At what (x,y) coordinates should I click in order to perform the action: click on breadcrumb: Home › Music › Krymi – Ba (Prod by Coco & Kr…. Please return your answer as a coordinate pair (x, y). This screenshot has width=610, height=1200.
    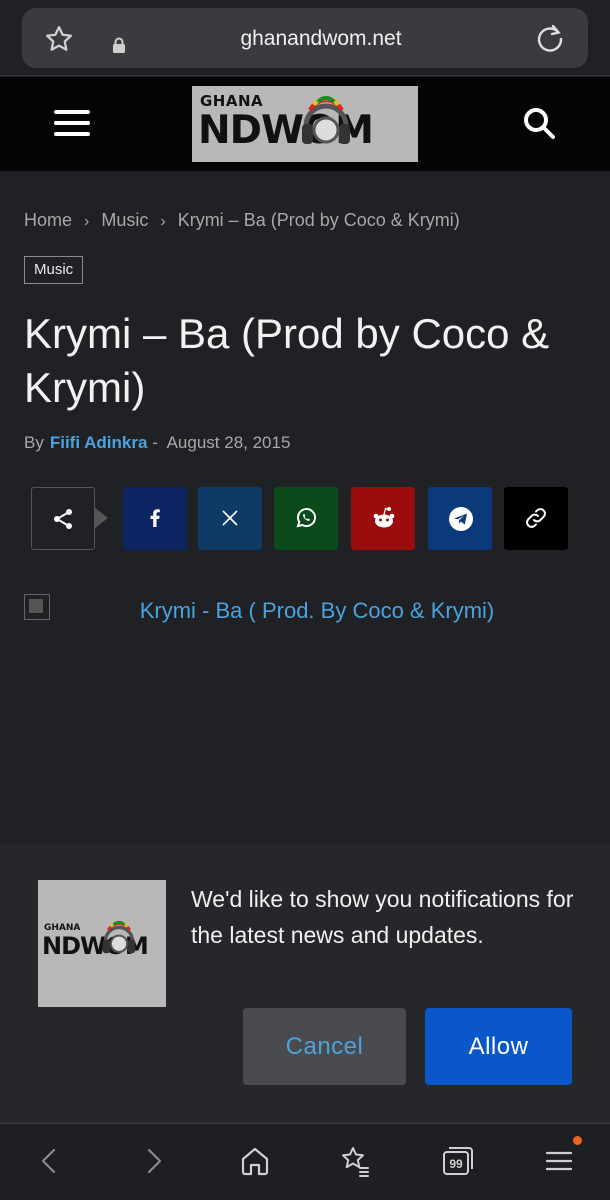
    Looking at the image, I should click on (242, 220).